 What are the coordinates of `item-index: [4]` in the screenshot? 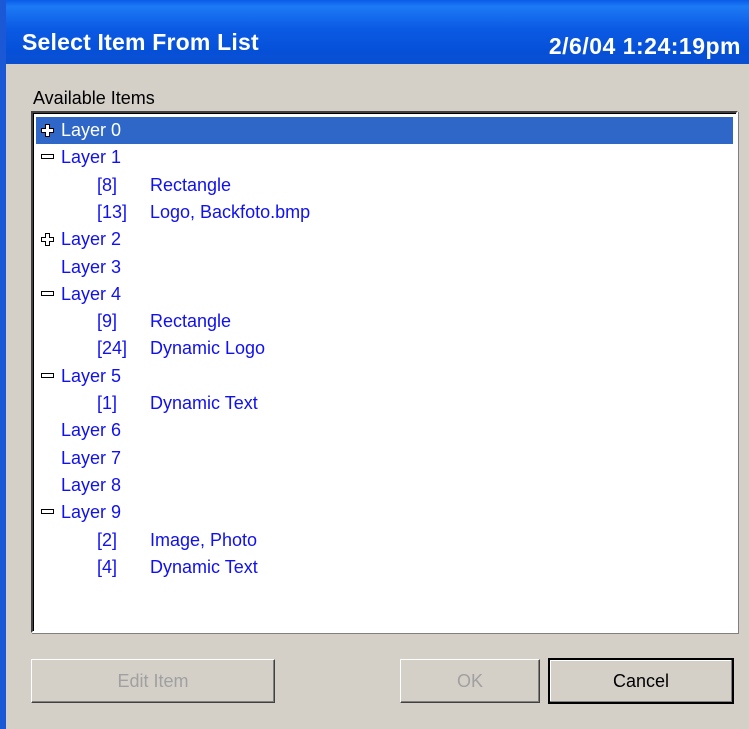 It's located at (107, 566).